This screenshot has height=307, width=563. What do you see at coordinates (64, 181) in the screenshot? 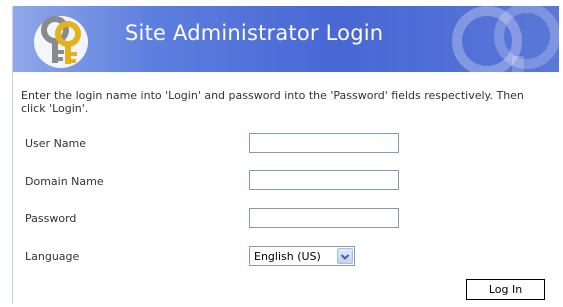
I see `domain-name-label: Domain Name` at bounding box center [64, 181].